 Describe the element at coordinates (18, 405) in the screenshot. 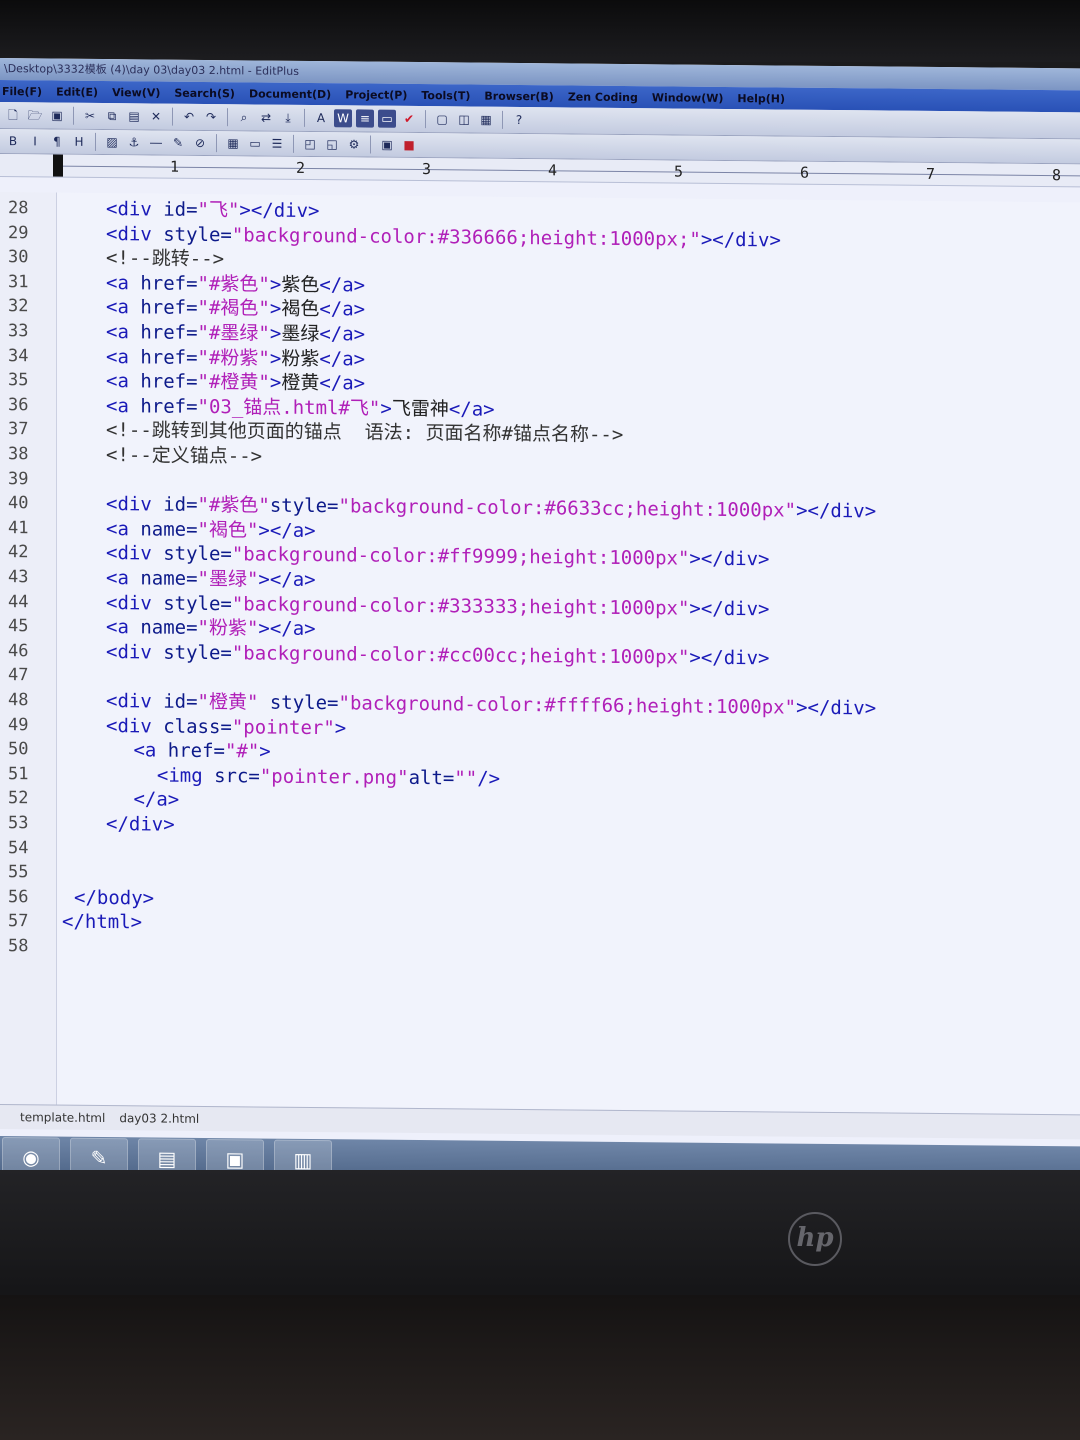

I see `line-number: 36` at that location.